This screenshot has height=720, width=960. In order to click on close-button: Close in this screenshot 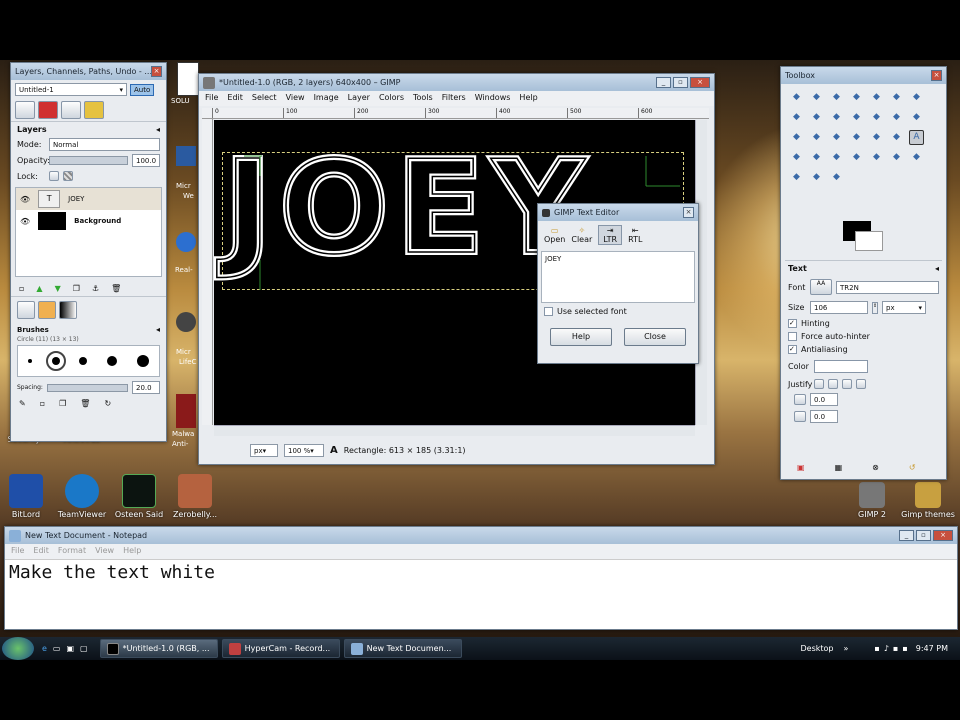, I will do `click(655, 337)`.